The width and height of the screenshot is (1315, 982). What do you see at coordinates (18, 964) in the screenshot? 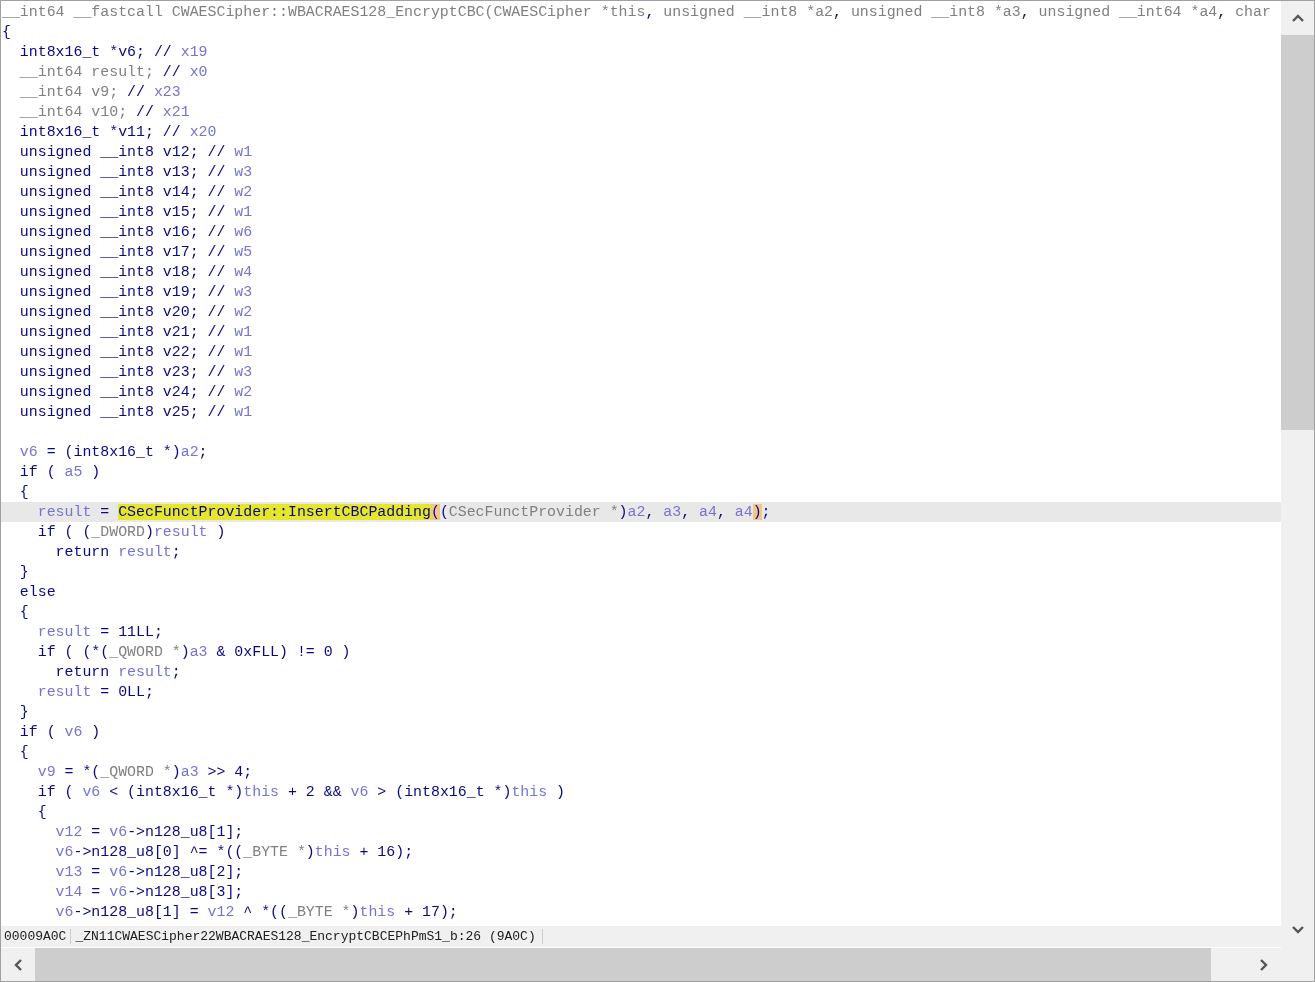
I see `chevron-left-icon` at bounding box center [18, 964].